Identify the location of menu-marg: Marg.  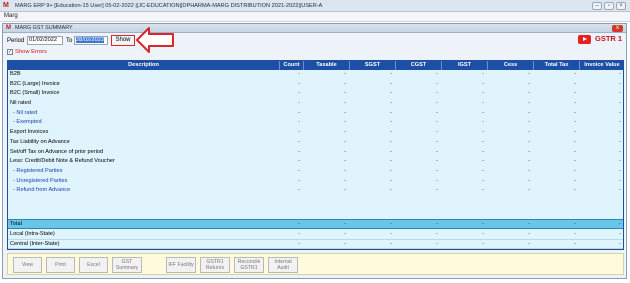
(11, 16).